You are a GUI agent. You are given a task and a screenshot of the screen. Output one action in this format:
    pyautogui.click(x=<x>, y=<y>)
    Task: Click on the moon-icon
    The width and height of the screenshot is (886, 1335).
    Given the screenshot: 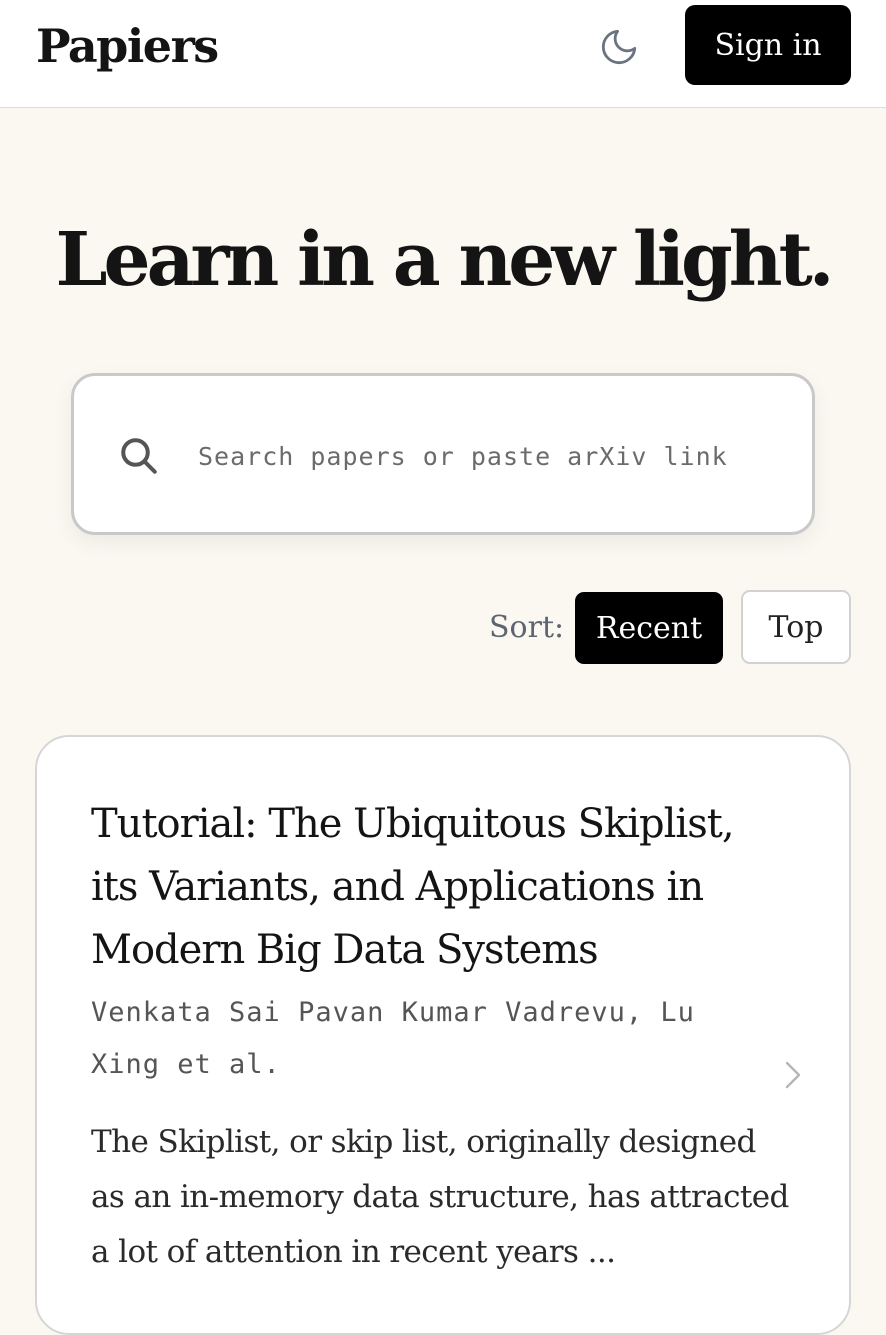 What is the action you would take?
    pyautogui.click(x=619, y=47)
    